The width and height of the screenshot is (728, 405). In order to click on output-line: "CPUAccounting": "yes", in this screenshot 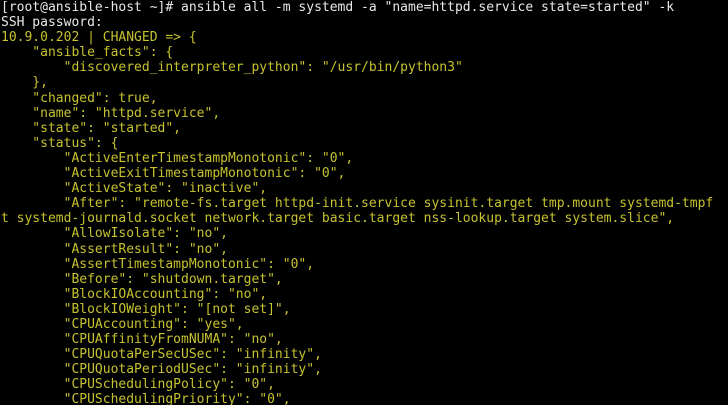, I will do `click(122, 324)`.